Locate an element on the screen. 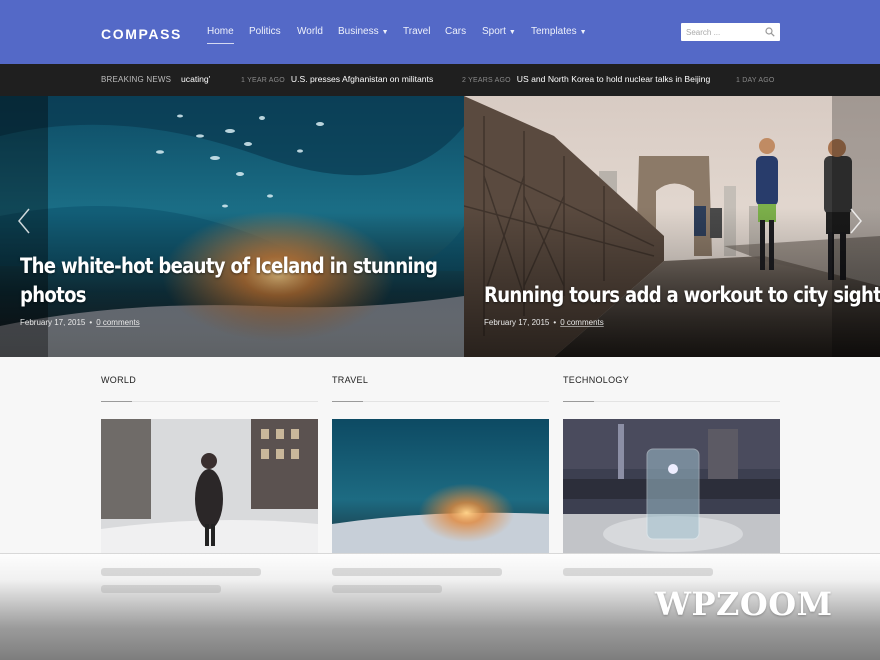  nav-item-business: Business ▼ is located at coordinates (363, 31).